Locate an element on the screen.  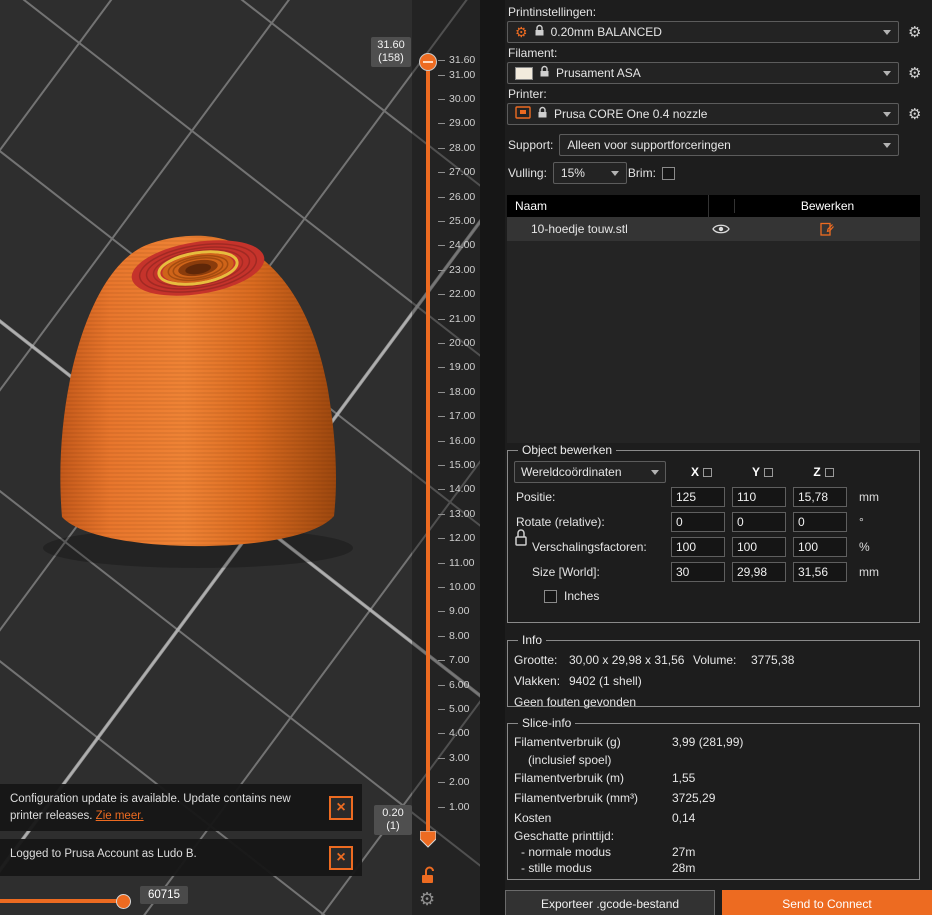
notification-text: Logged to Prusa Account as Ludo B. is located at coordinates (103, 854).